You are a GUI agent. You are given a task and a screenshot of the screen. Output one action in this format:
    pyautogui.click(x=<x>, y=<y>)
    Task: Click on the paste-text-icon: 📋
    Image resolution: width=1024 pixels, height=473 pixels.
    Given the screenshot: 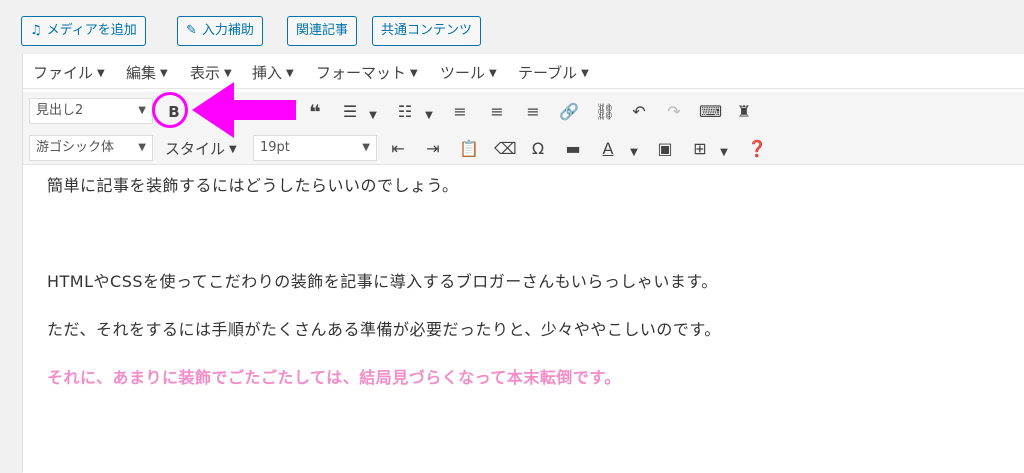 What is the action you would take?
    pyautogui.click(x=469, y=149)
    